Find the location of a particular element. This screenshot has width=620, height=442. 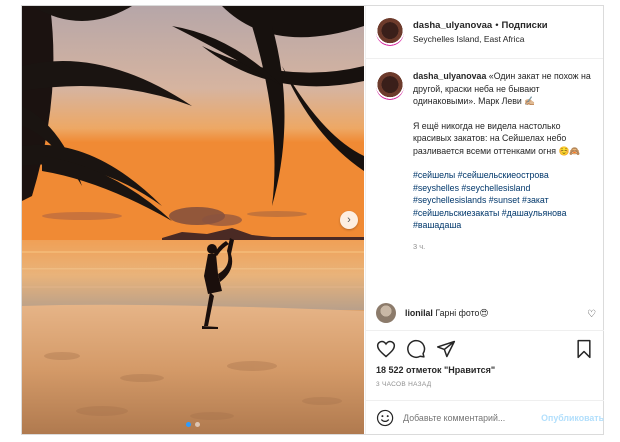

heart-icon is located at coordinates (386, 349).